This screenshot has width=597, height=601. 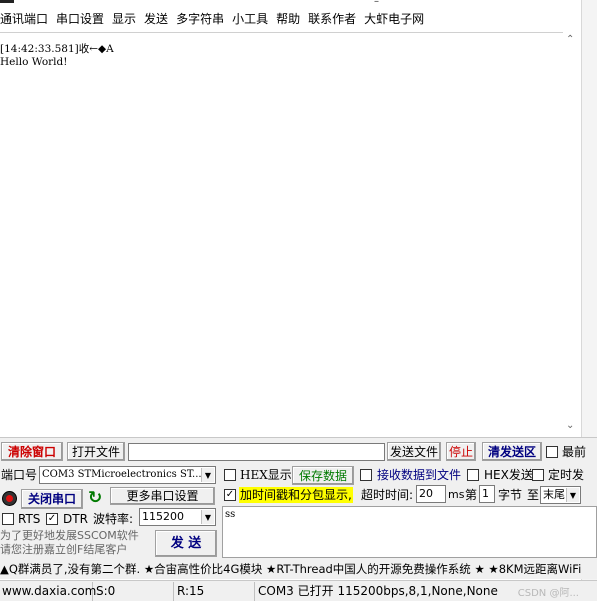 What do you see at coordinates (414, 451) in the screenshot?
I see `send-file-button: 发送文件` at bounding box center [414, 451].